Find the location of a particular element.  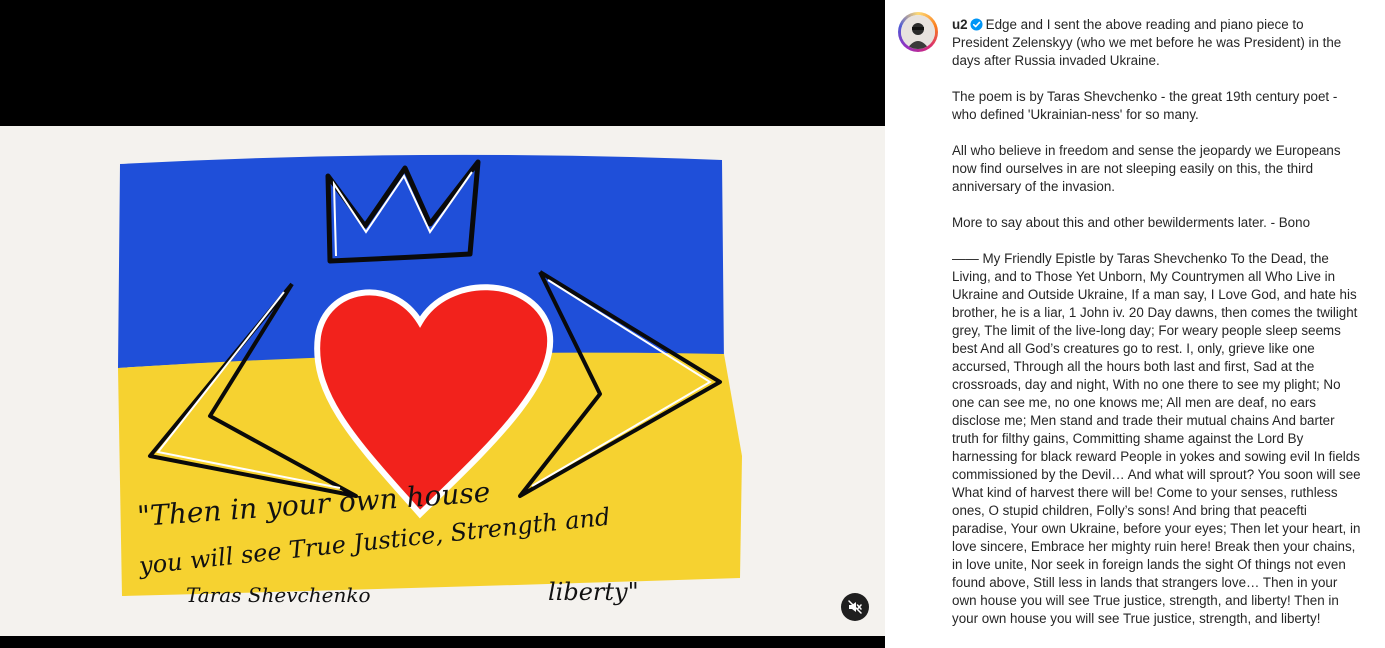

verified-badge-icon is located at coordinates (976, 24).